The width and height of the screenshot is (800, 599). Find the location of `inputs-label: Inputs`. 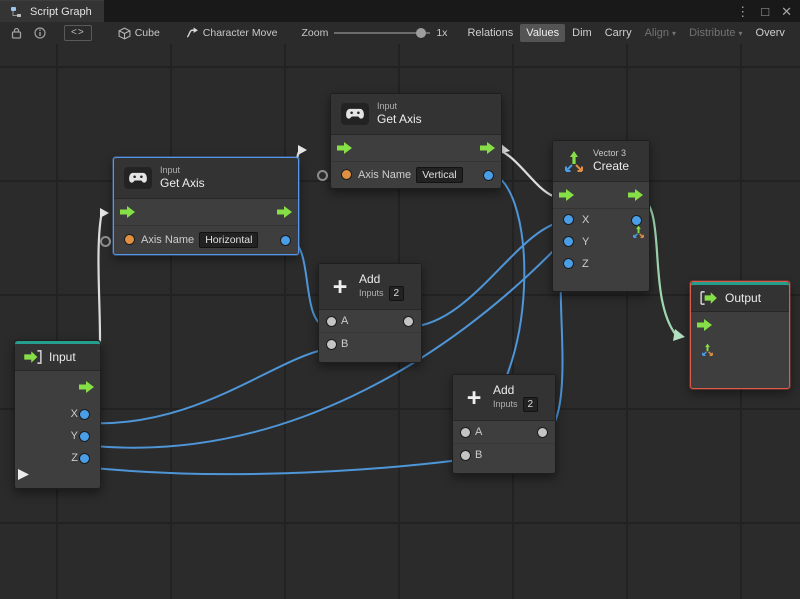

inputs-label: Inputs is located at coordinates (371, 293).